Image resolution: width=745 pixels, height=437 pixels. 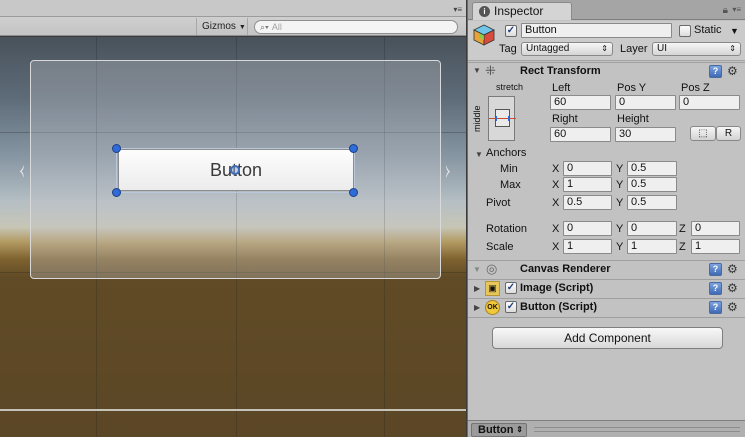 I want to click on tag-dropdown: Untagged ⇕, so click(x=567, y=49).